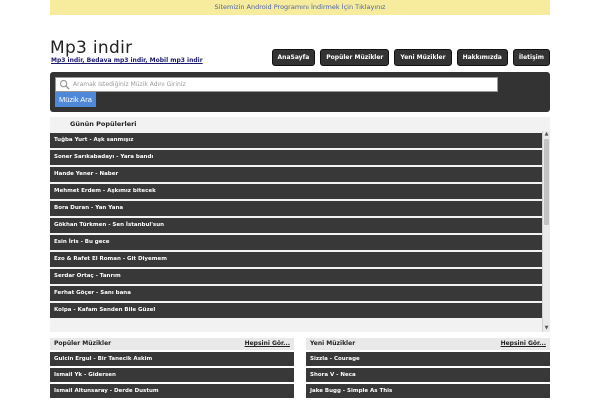  I want to click on song-row: Soner Sarıkabadayı - Yara bandı, so click(296, 157).